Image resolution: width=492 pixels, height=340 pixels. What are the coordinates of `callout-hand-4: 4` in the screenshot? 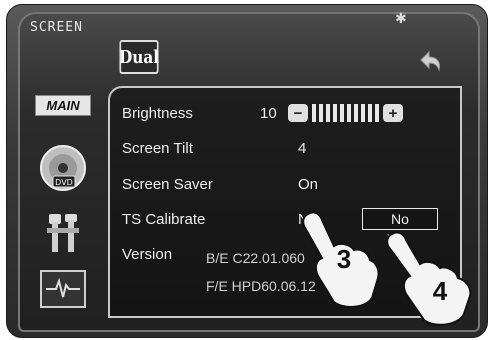 It's located at (429, 278).